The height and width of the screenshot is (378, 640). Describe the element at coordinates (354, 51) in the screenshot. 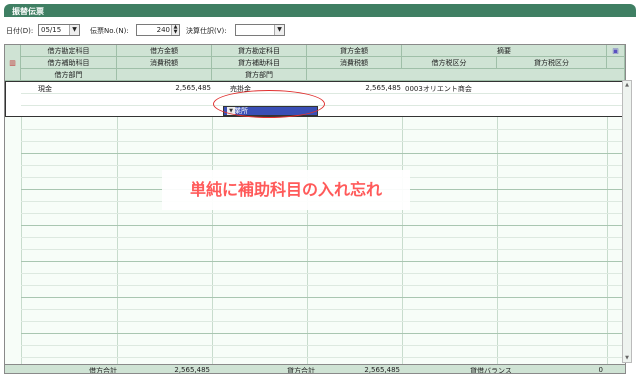

I see `header-credit-amount: 貸方金額` at that location.